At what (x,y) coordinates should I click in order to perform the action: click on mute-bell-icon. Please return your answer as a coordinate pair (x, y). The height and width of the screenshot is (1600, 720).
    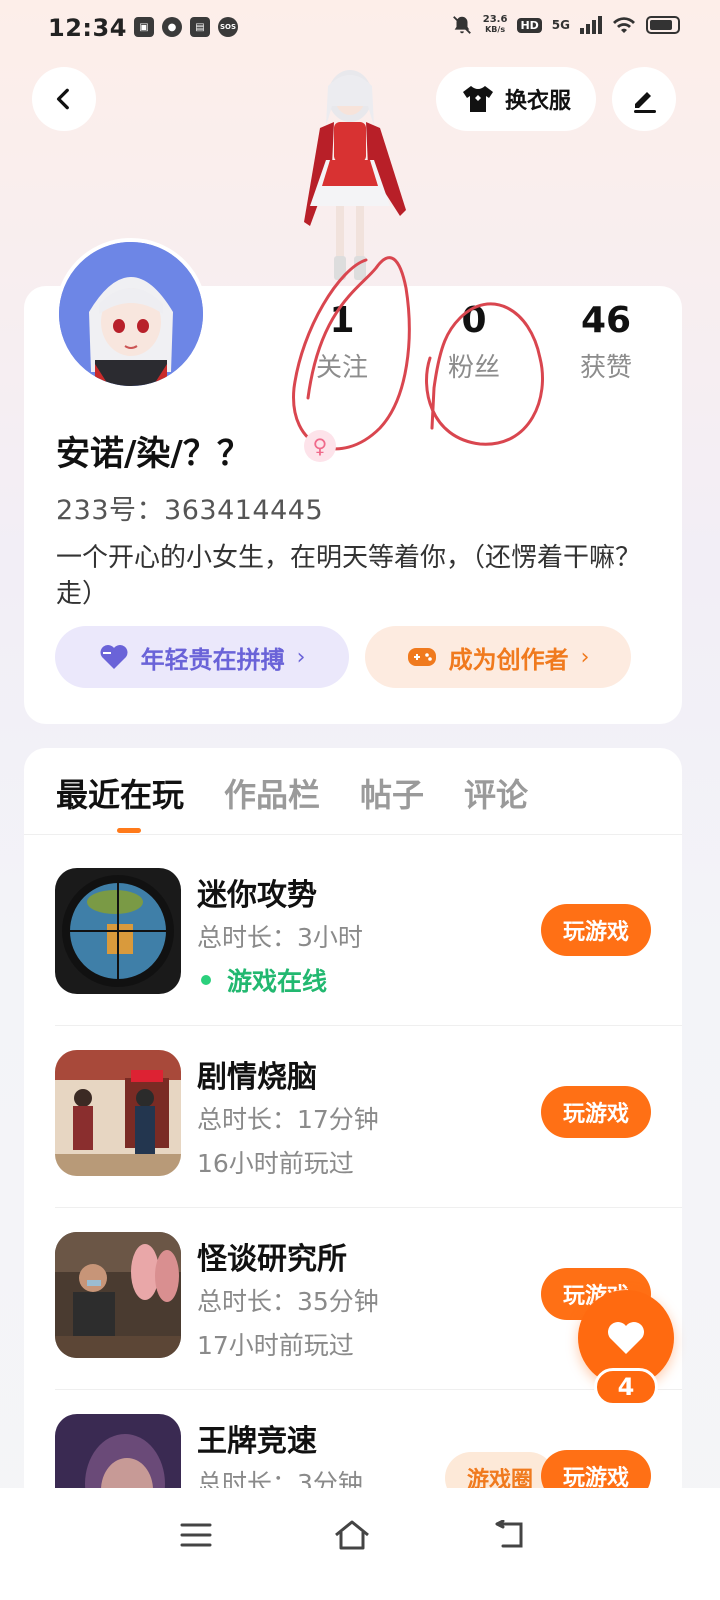
    Looking at the image, I should click on (461, 25).